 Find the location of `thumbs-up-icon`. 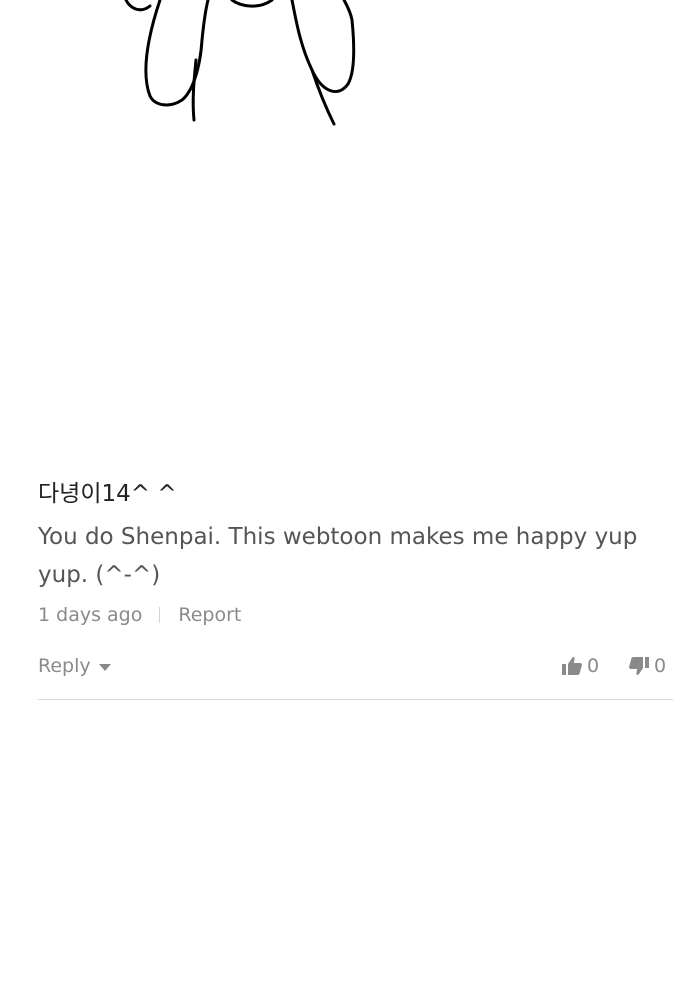

thumbs-up-icon is located at coordinates (572, 666).